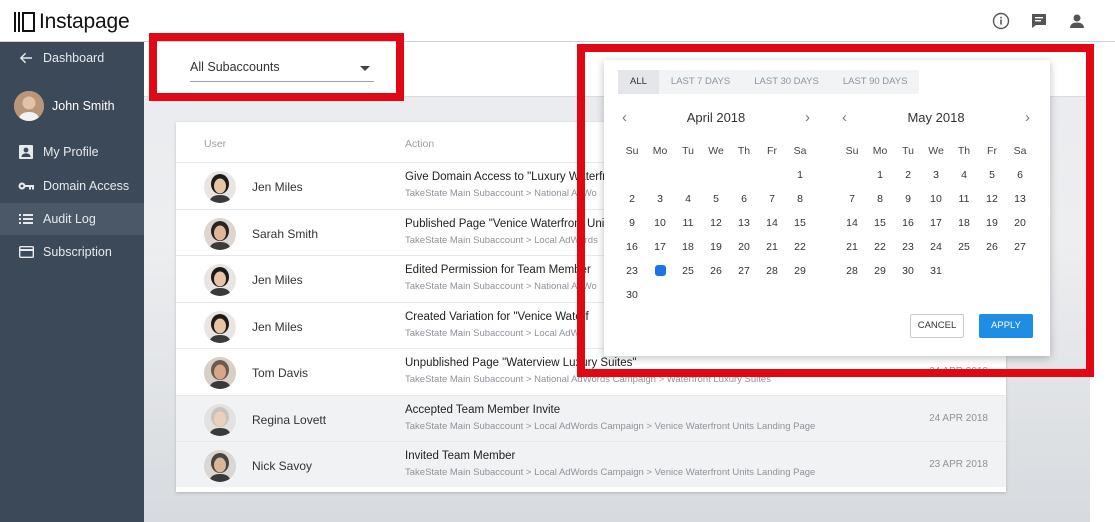 This screenshot has height=522, width=1115. What do you see at coordinates (282, 466) in the screenshot?
I see `user-name: Nick Savoy` at bounding box center [282, 466].